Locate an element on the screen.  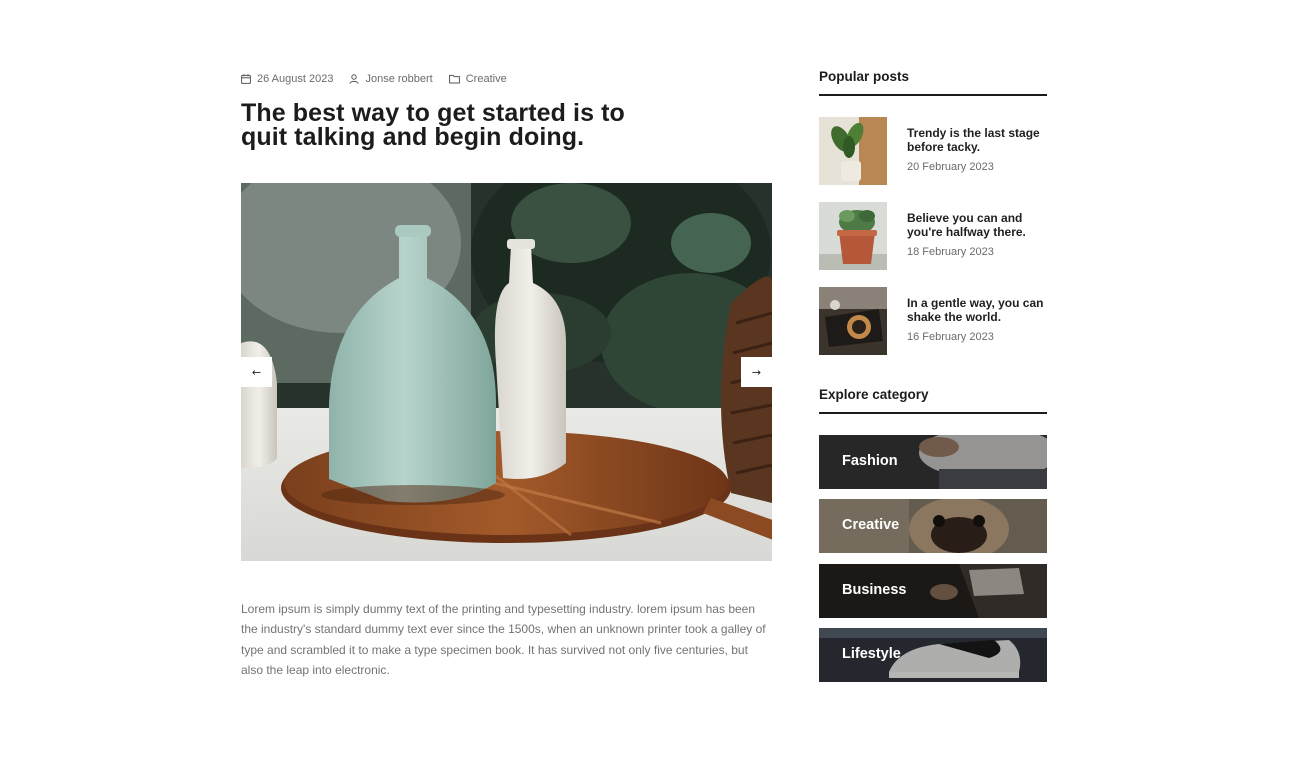
category-label: Lifestyle is located at coordinates (871, 654).